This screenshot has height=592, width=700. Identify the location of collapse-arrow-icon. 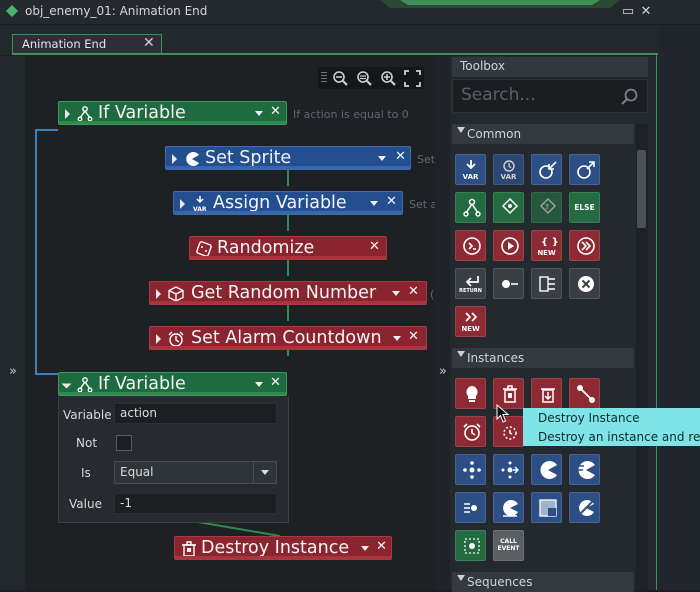
(66, 386).